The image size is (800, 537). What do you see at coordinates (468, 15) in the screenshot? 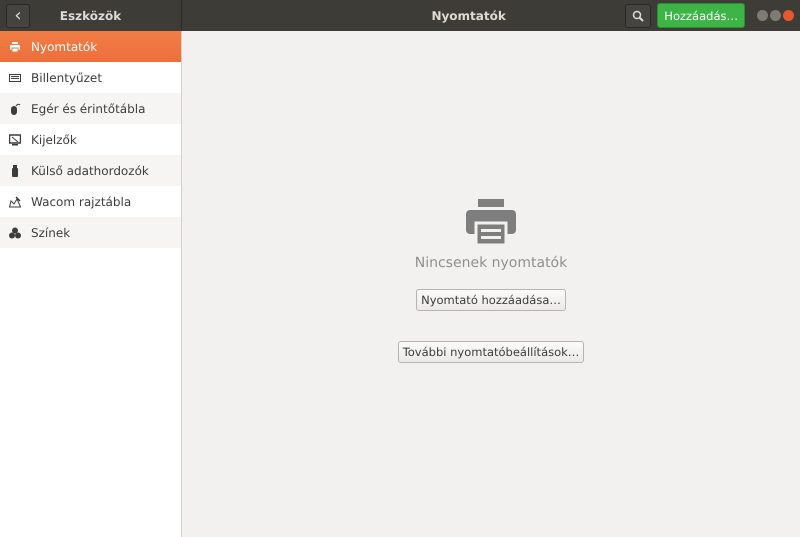
I see `window-title: Nyomtatók` at bounding box center [468, 15].